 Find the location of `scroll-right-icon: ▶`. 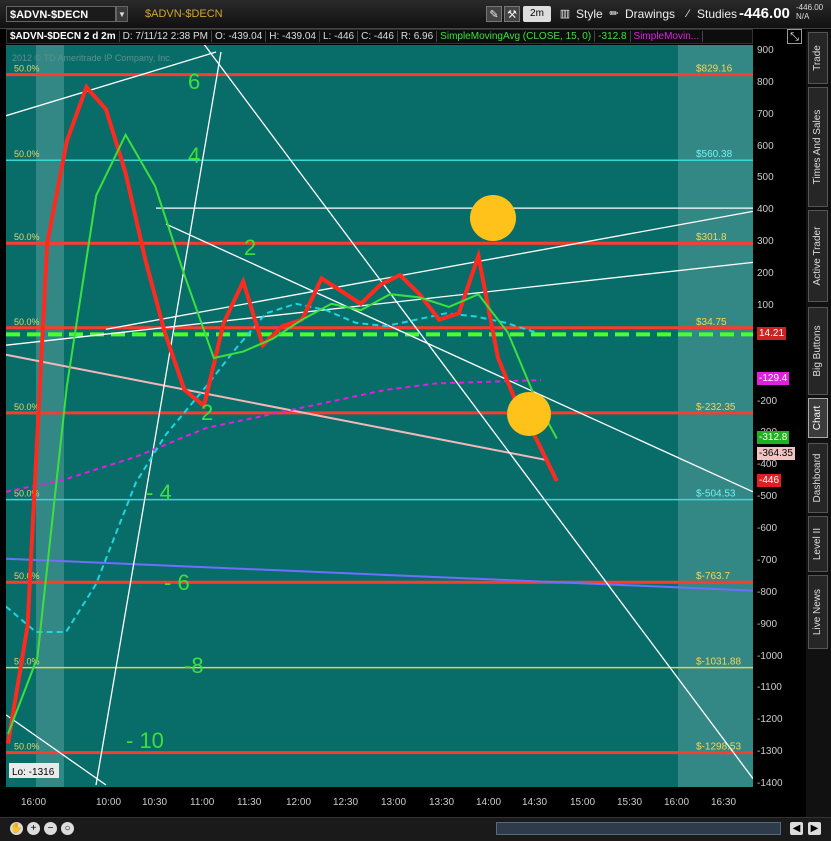

scroll-right-icon: ▶ is located at coordinates (814, 828).